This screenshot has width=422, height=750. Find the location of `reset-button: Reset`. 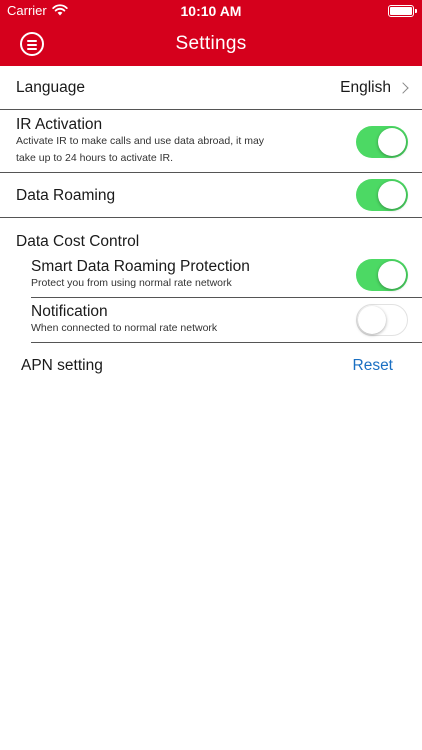

reset-button: Reset is located at coordinates (373, 366).